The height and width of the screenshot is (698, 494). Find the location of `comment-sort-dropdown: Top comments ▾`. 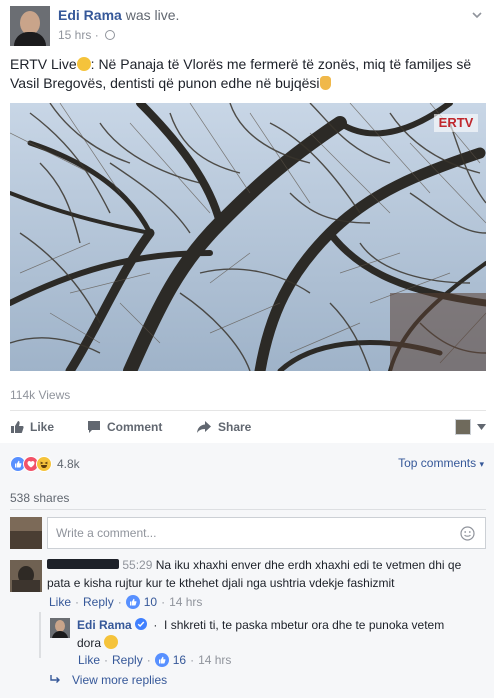

comment-sort-dropdown: Top comments ▾ is located at coordinates (441, 463).